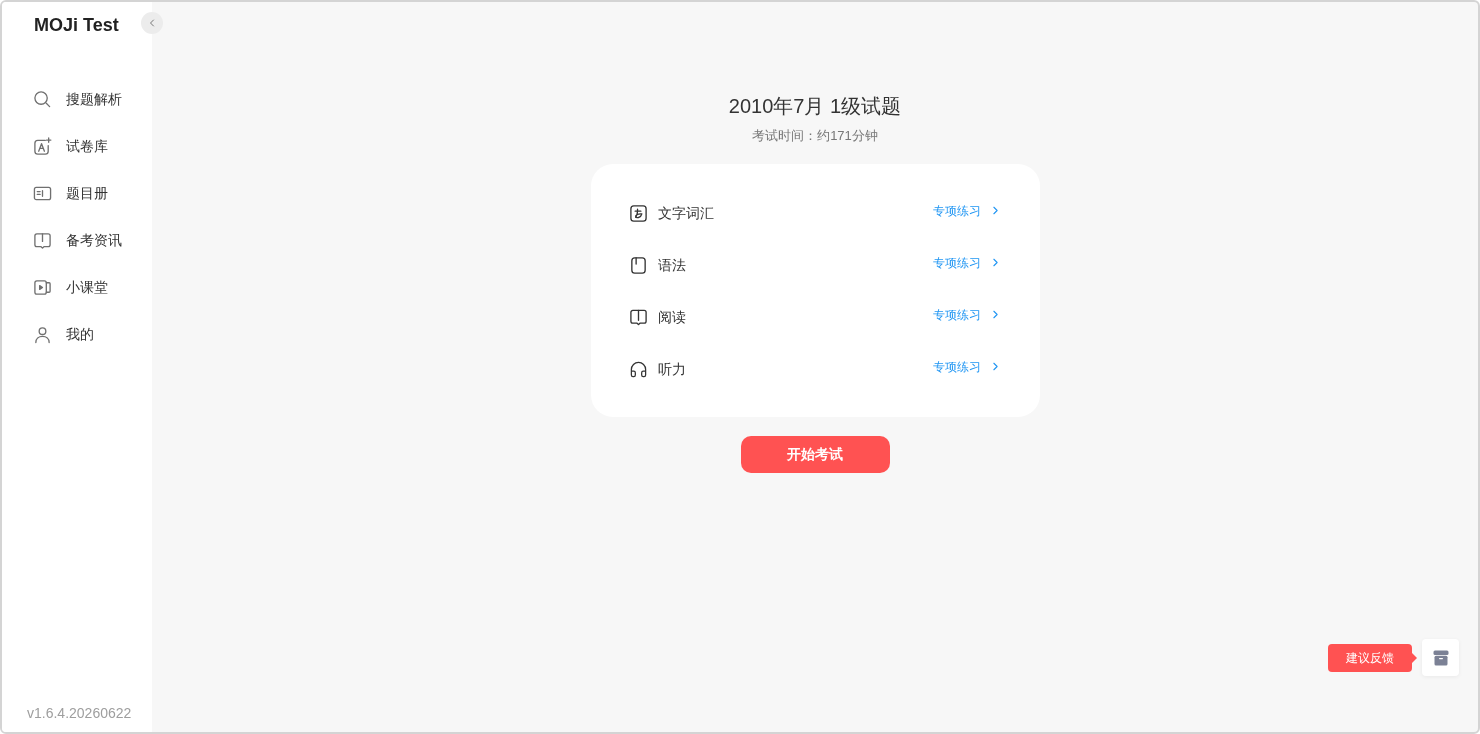 This screenshot has width=1480, height=734. I want to click on card-icon, so click(42, 193).